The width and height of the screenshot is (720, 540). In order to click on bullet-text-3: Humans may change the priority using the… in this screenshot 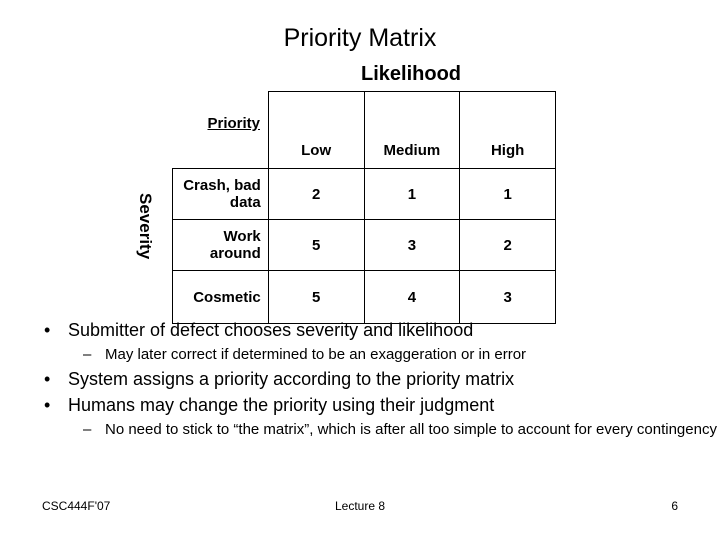, I will do `click(281, 405)`.